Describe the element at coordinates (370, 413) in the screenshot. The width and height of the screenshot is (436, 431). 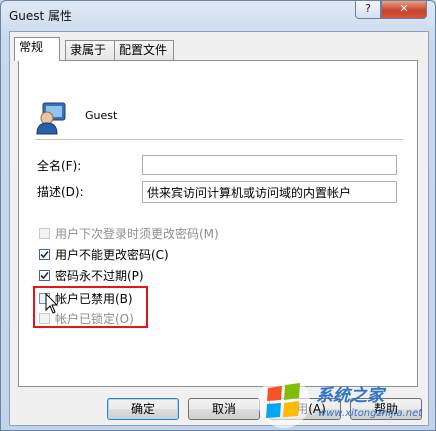
I see `watermark-url: www.xitongzhijia.net` at that location.